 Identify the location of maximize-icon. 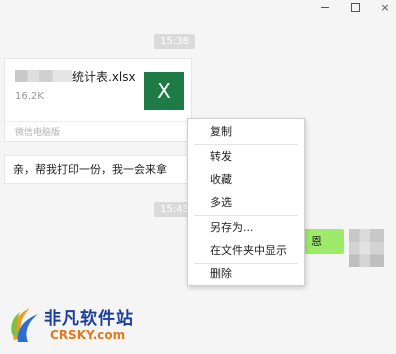
(355, 7).